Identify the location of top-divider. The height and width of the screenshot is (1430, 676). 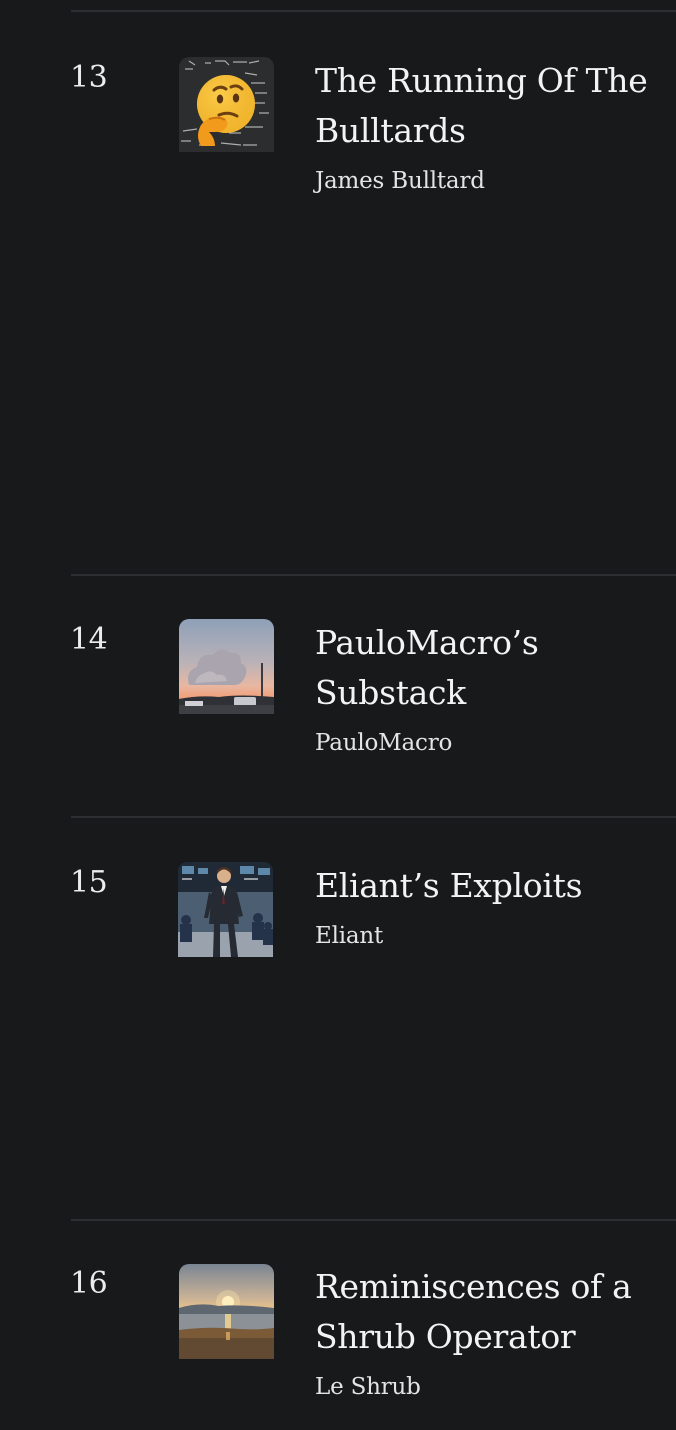
(373, 11).